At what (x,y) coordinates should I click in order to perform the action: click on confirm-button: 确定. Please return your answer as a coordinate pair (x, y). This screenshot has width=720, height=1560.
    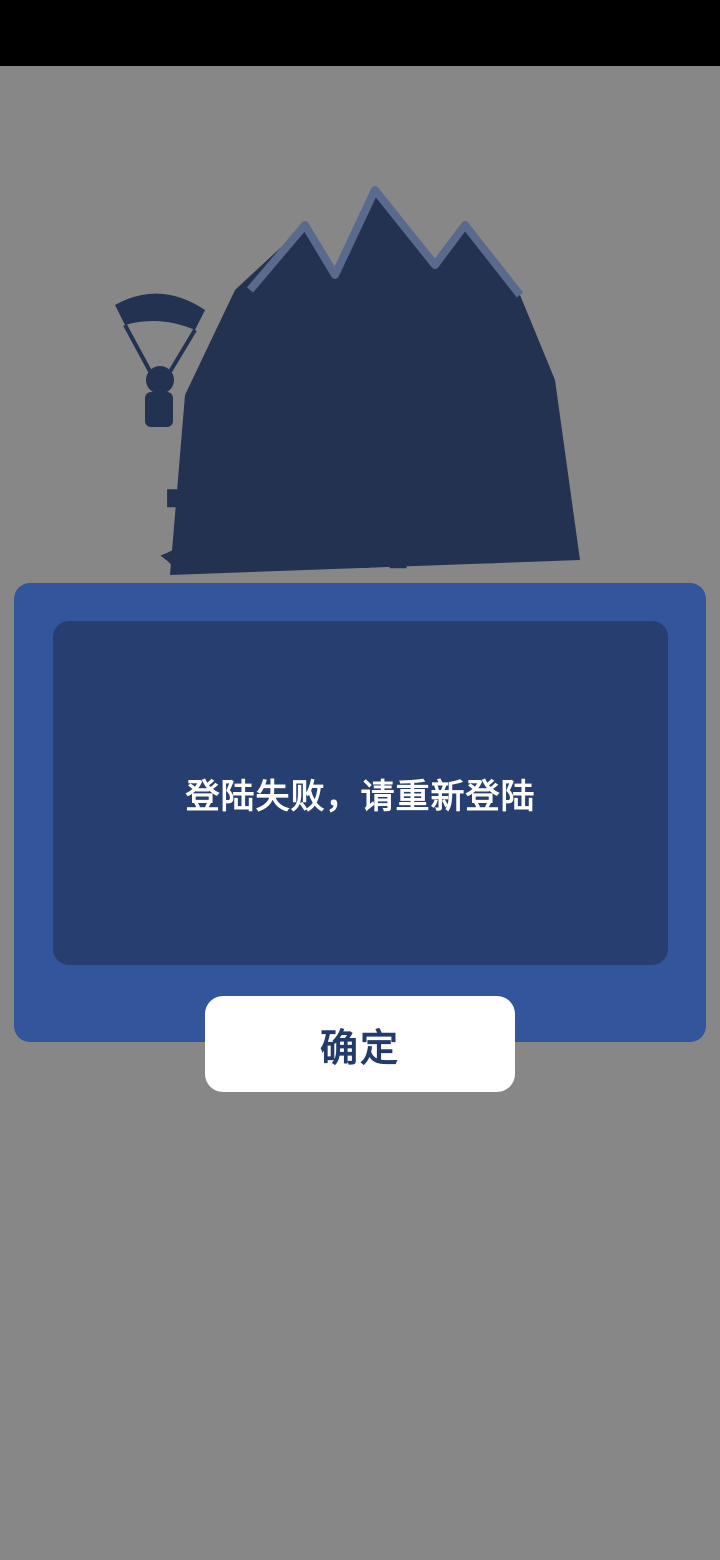
    Looking at the image, I should click on (360, 1044).